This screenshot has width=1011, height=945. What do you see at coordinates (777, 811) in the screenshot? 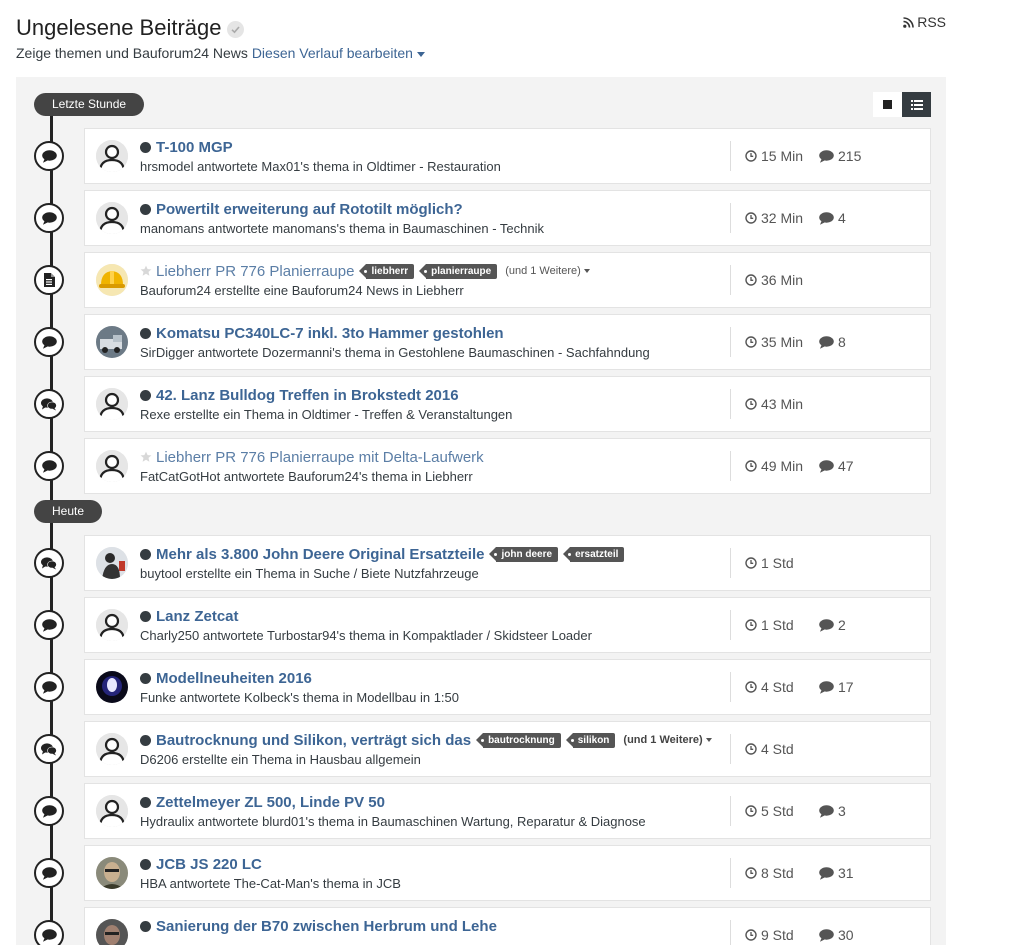
I see `item-time-text: 5 Std` at bounding box center [777, 811].